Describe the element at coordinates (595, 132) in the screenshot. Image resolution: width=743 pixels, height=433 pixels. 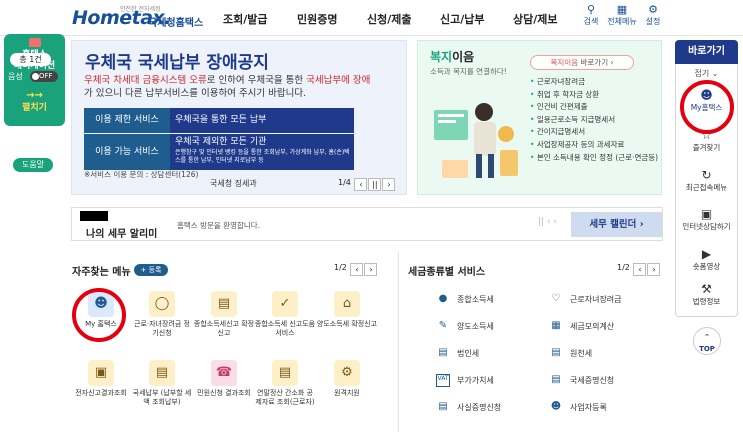
I see `welfare-item: 간이지급명세서` at that location.